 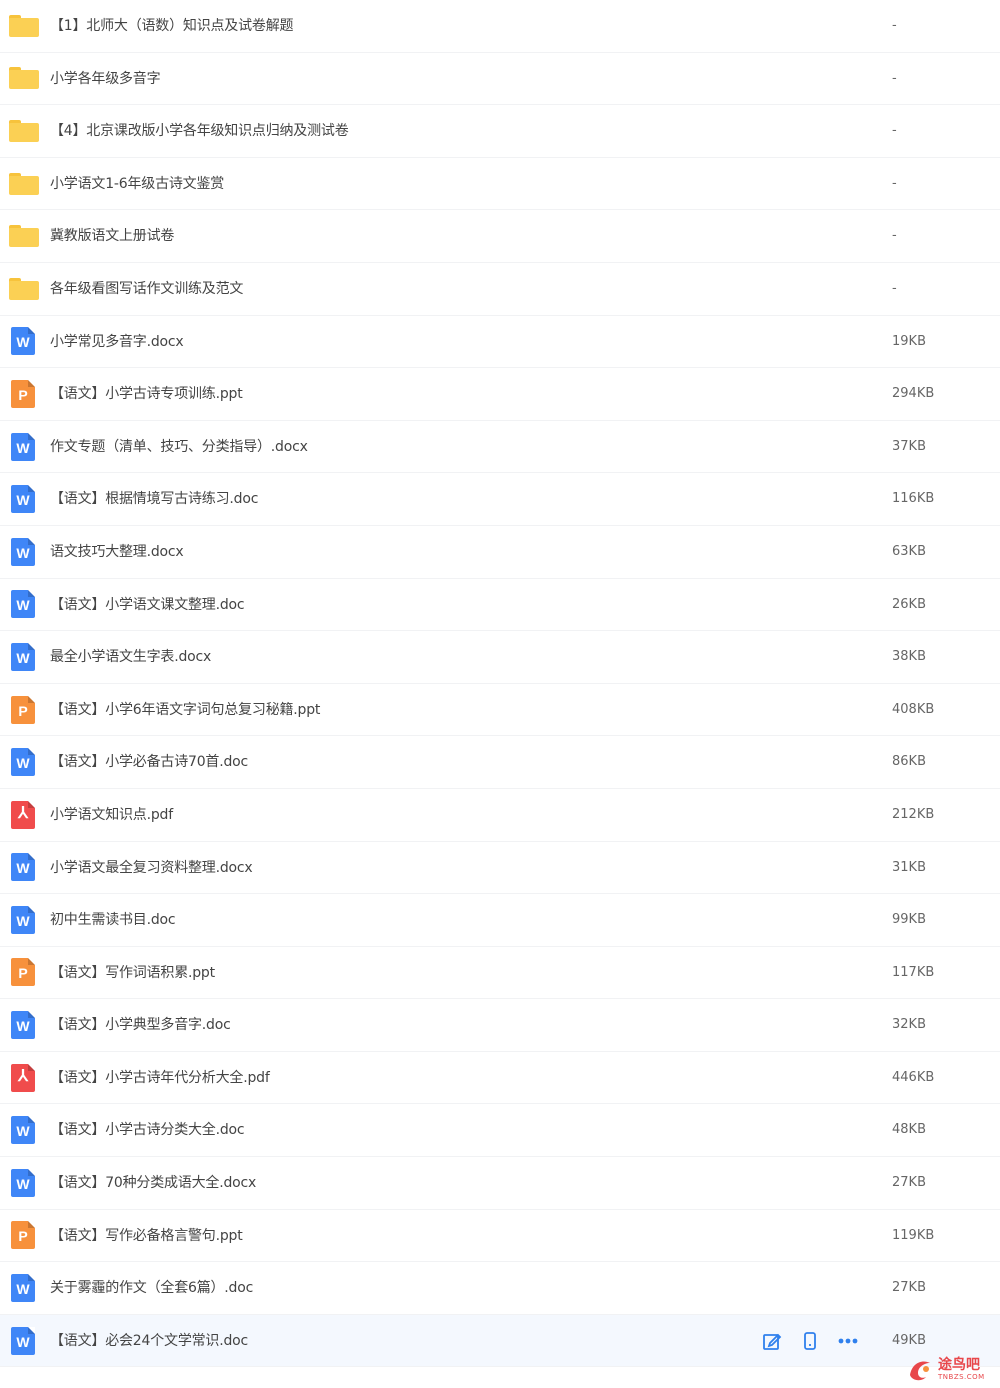 I want to click on file-name: 冀教版语文上册试卷, so click(x=112, y=236).